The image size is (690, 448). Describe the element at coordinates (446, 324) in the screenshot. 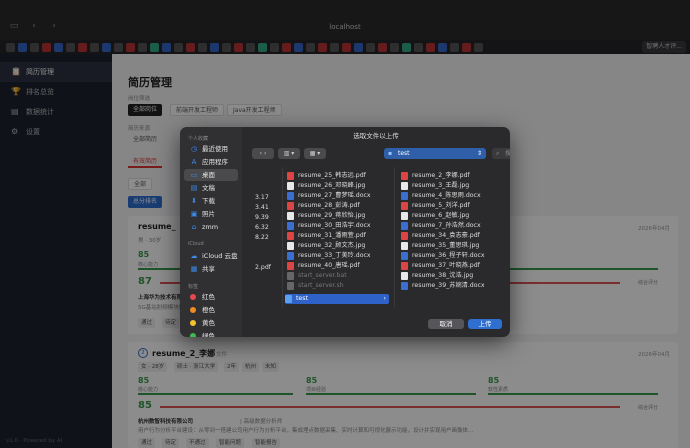

I see `cancel-button: 取消` at that location.